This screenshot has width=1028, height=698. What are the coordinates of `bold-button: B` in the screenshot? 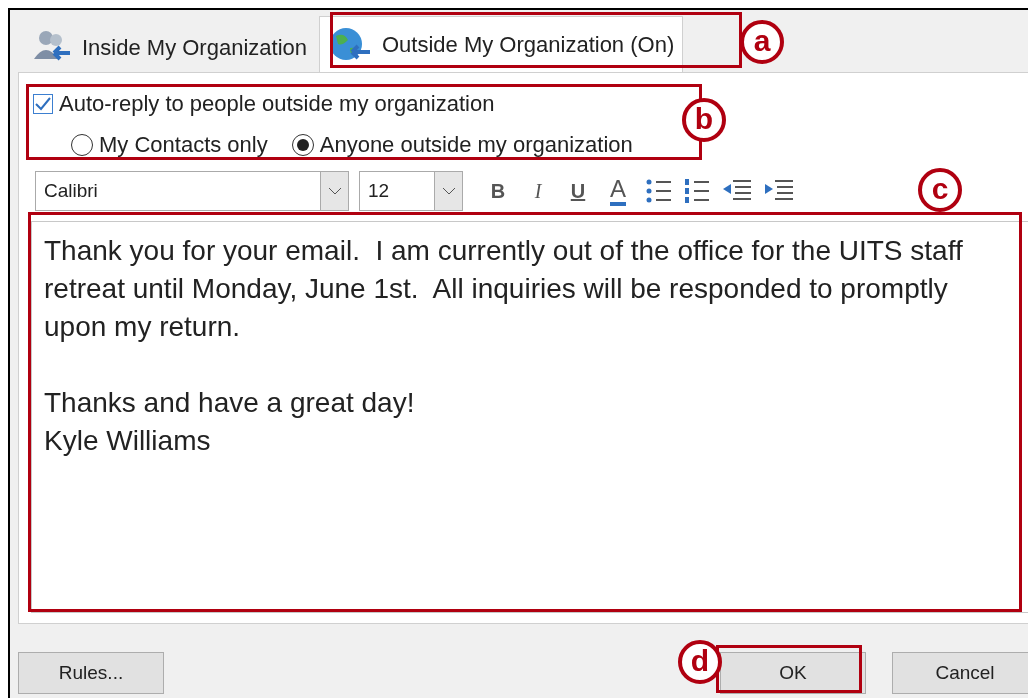 It's located at (498, 191).